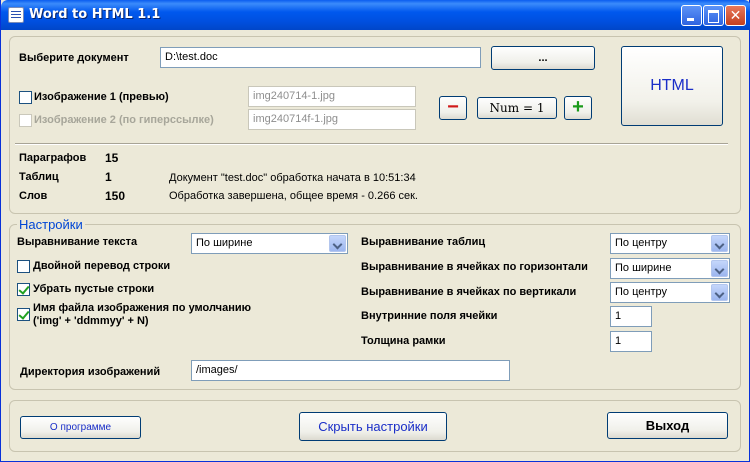 This screenshot has width=750, height=462. What do you see at coordinates (91, 321) in the screenshot?
I see `default-img-name-label-line2: ('img' + 'ddmmyy' + N)` at bounding box center [91, 321].